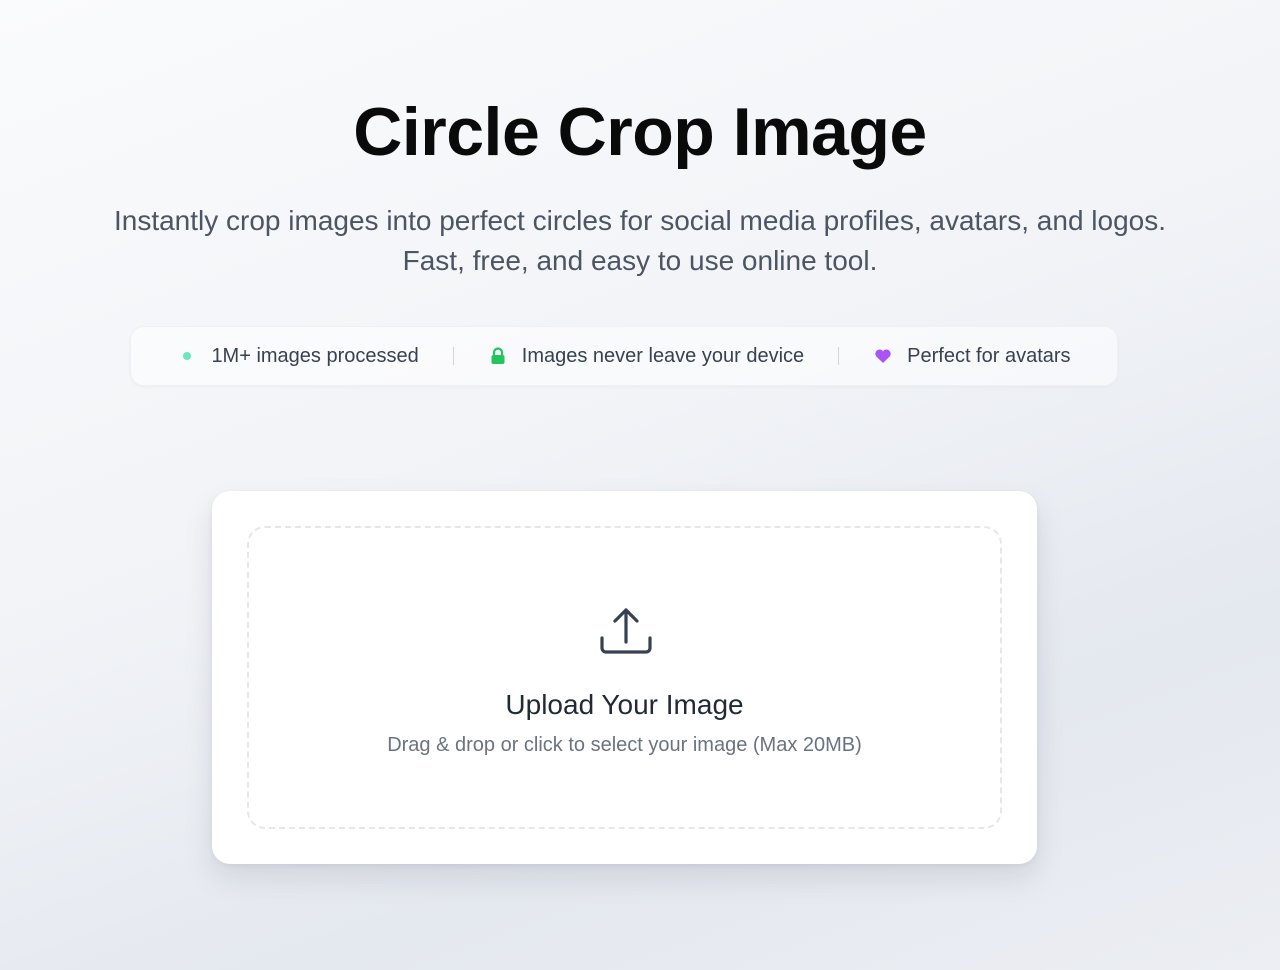  Describe the element at coordinates (187, 356) in the screenshot. I see `status-dot-icon` at that location.